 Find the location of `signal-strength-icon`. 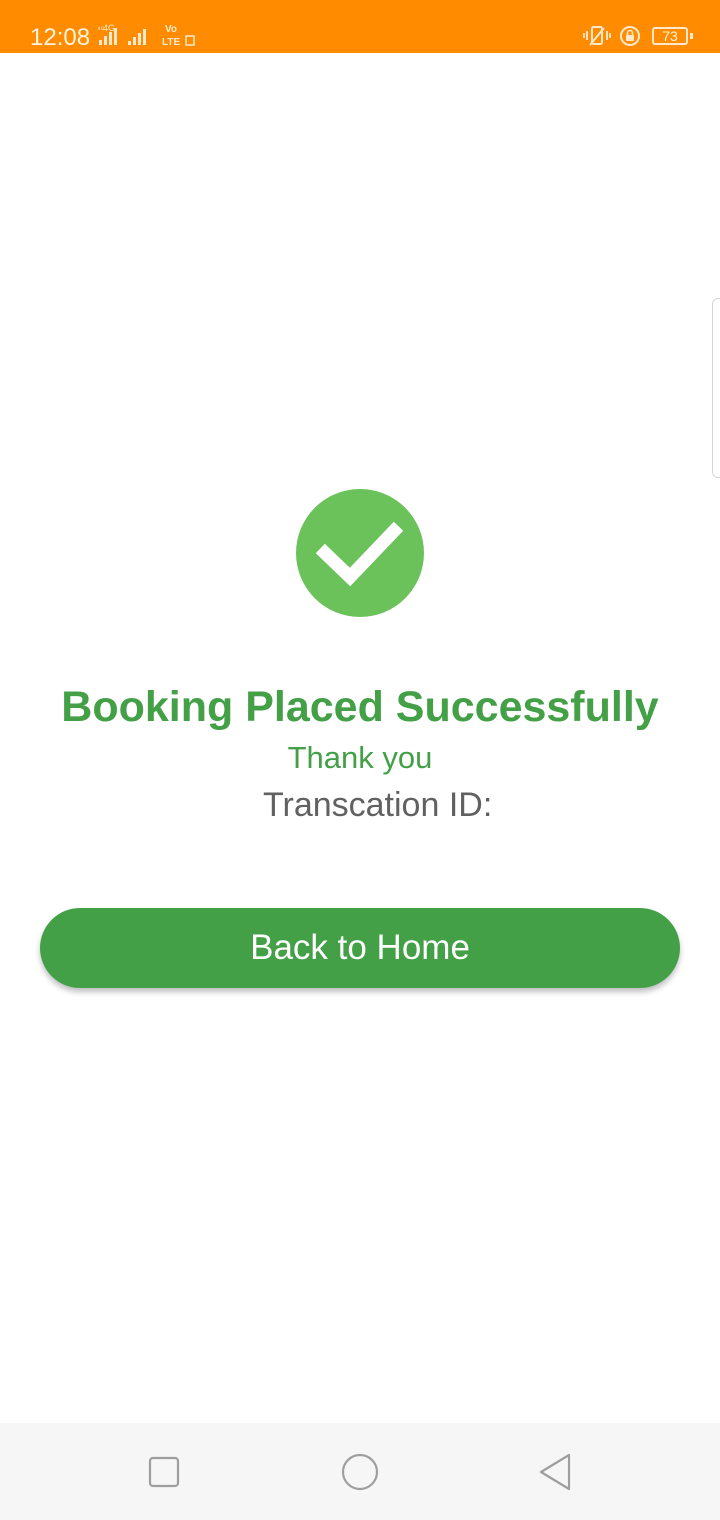

signal-strength-icon is located at coordinates (137, 37).